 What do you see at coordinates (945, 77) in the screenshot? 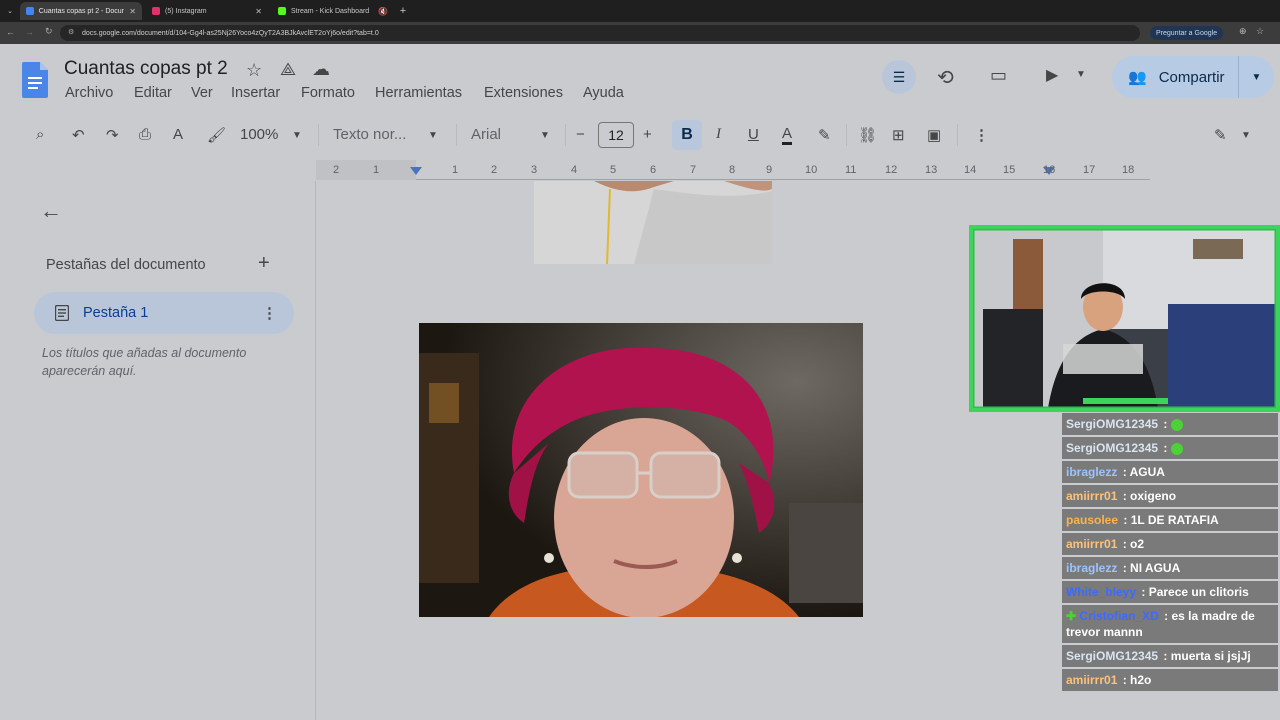
I see `version-history-icon: ⟲` at bounding box center [945, 77].